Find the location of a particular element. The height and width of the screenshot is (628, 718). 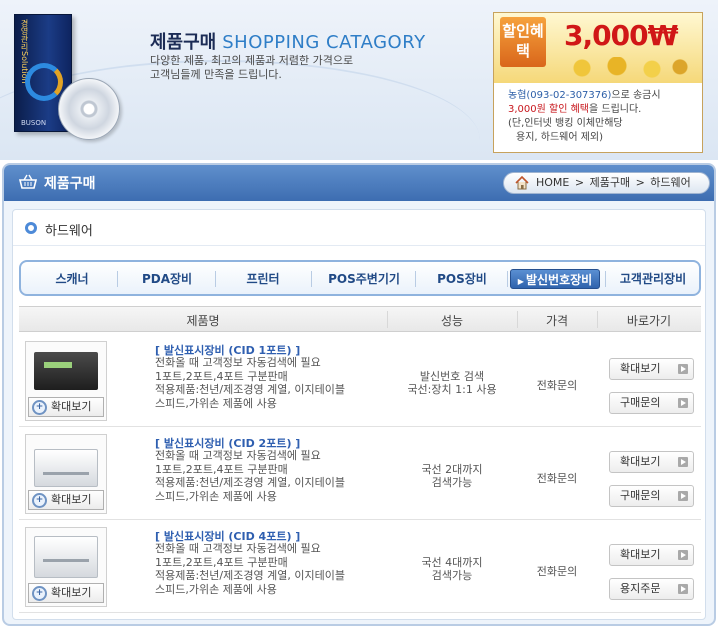

breadcrumb: HOME > 제품구매 > 하드웨어 is located at coordinates (606, 183).